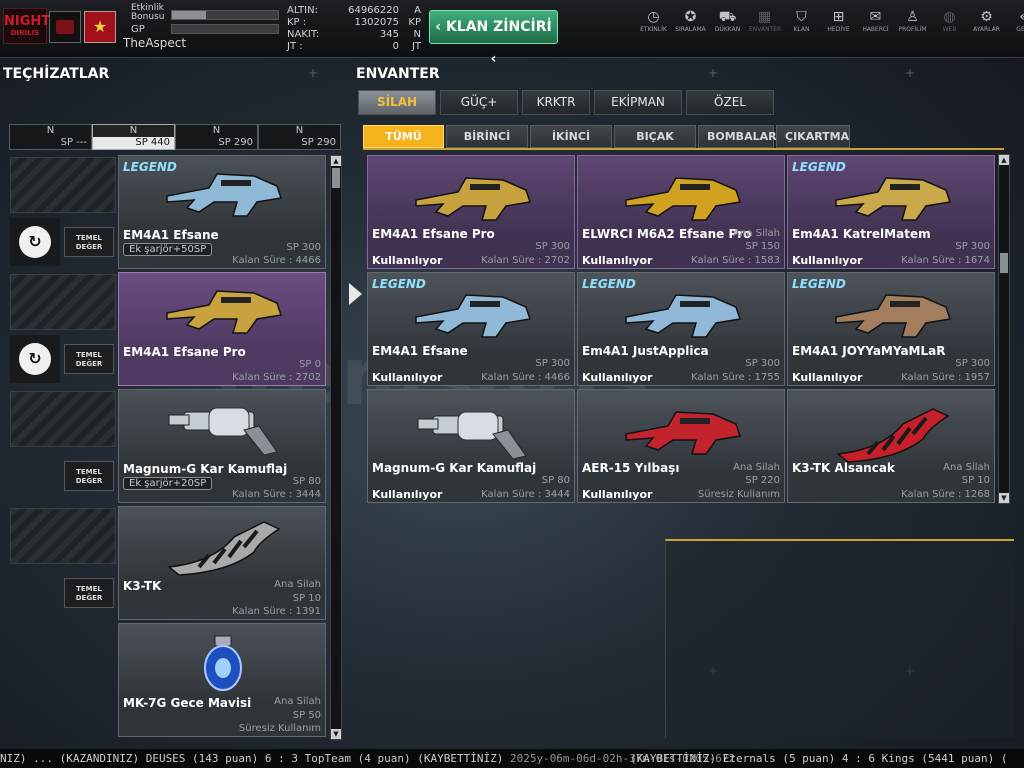  What do you see at coordinates (631, 468) in the screenshot?
I see `weapon-name: AER-15 Yılbaşı` at bounding box center [631, 468].